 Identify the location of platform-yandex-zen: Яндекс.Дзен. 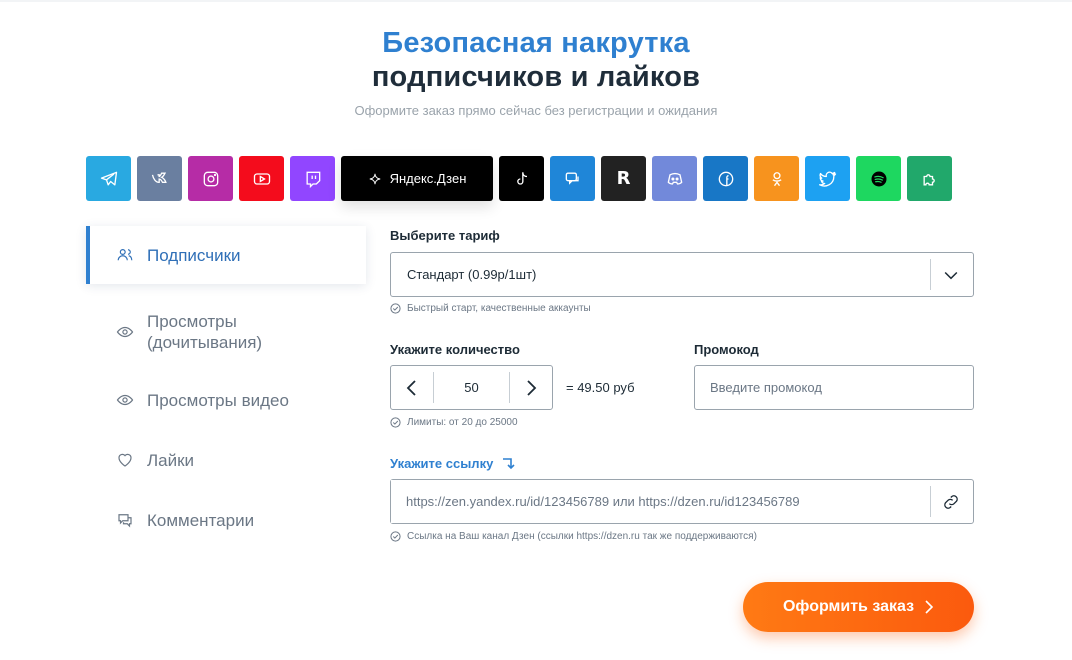
(417, 178).